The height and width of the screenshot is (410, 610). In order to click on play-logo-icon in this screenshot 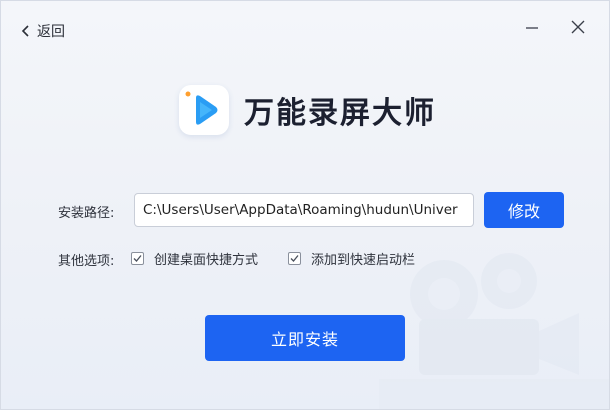, I will do `click(204, 110)`.